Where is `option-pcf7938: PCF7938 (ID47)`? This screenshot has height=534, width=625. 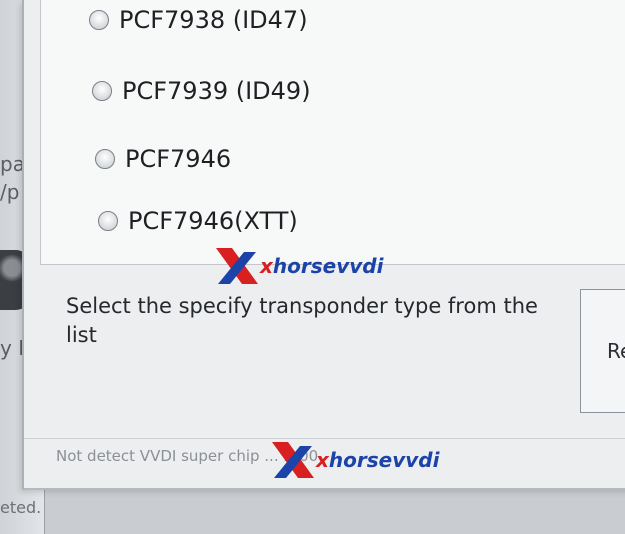 option-pcf7938: PCF7938 (ID47) is located at coordinates (198, 20).